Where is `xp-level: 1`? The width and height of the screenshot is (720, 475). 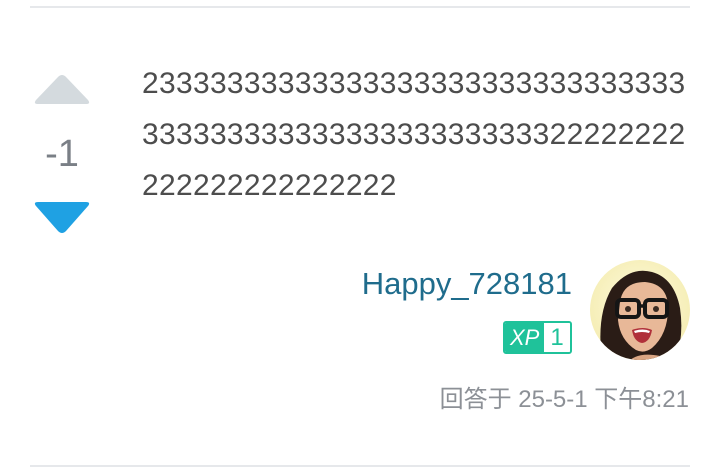 xp-level: 1 is located at coordinates (557, 337).